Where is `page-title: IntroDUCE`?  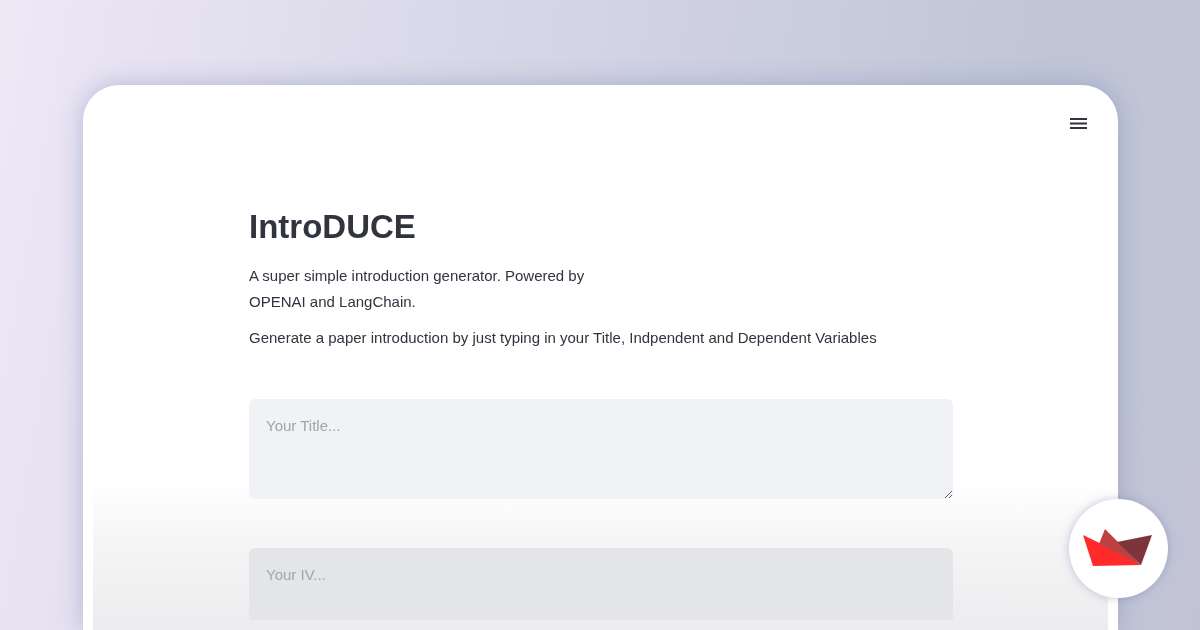
page-title: IntroDUCE is located at coordinates (333, 227).